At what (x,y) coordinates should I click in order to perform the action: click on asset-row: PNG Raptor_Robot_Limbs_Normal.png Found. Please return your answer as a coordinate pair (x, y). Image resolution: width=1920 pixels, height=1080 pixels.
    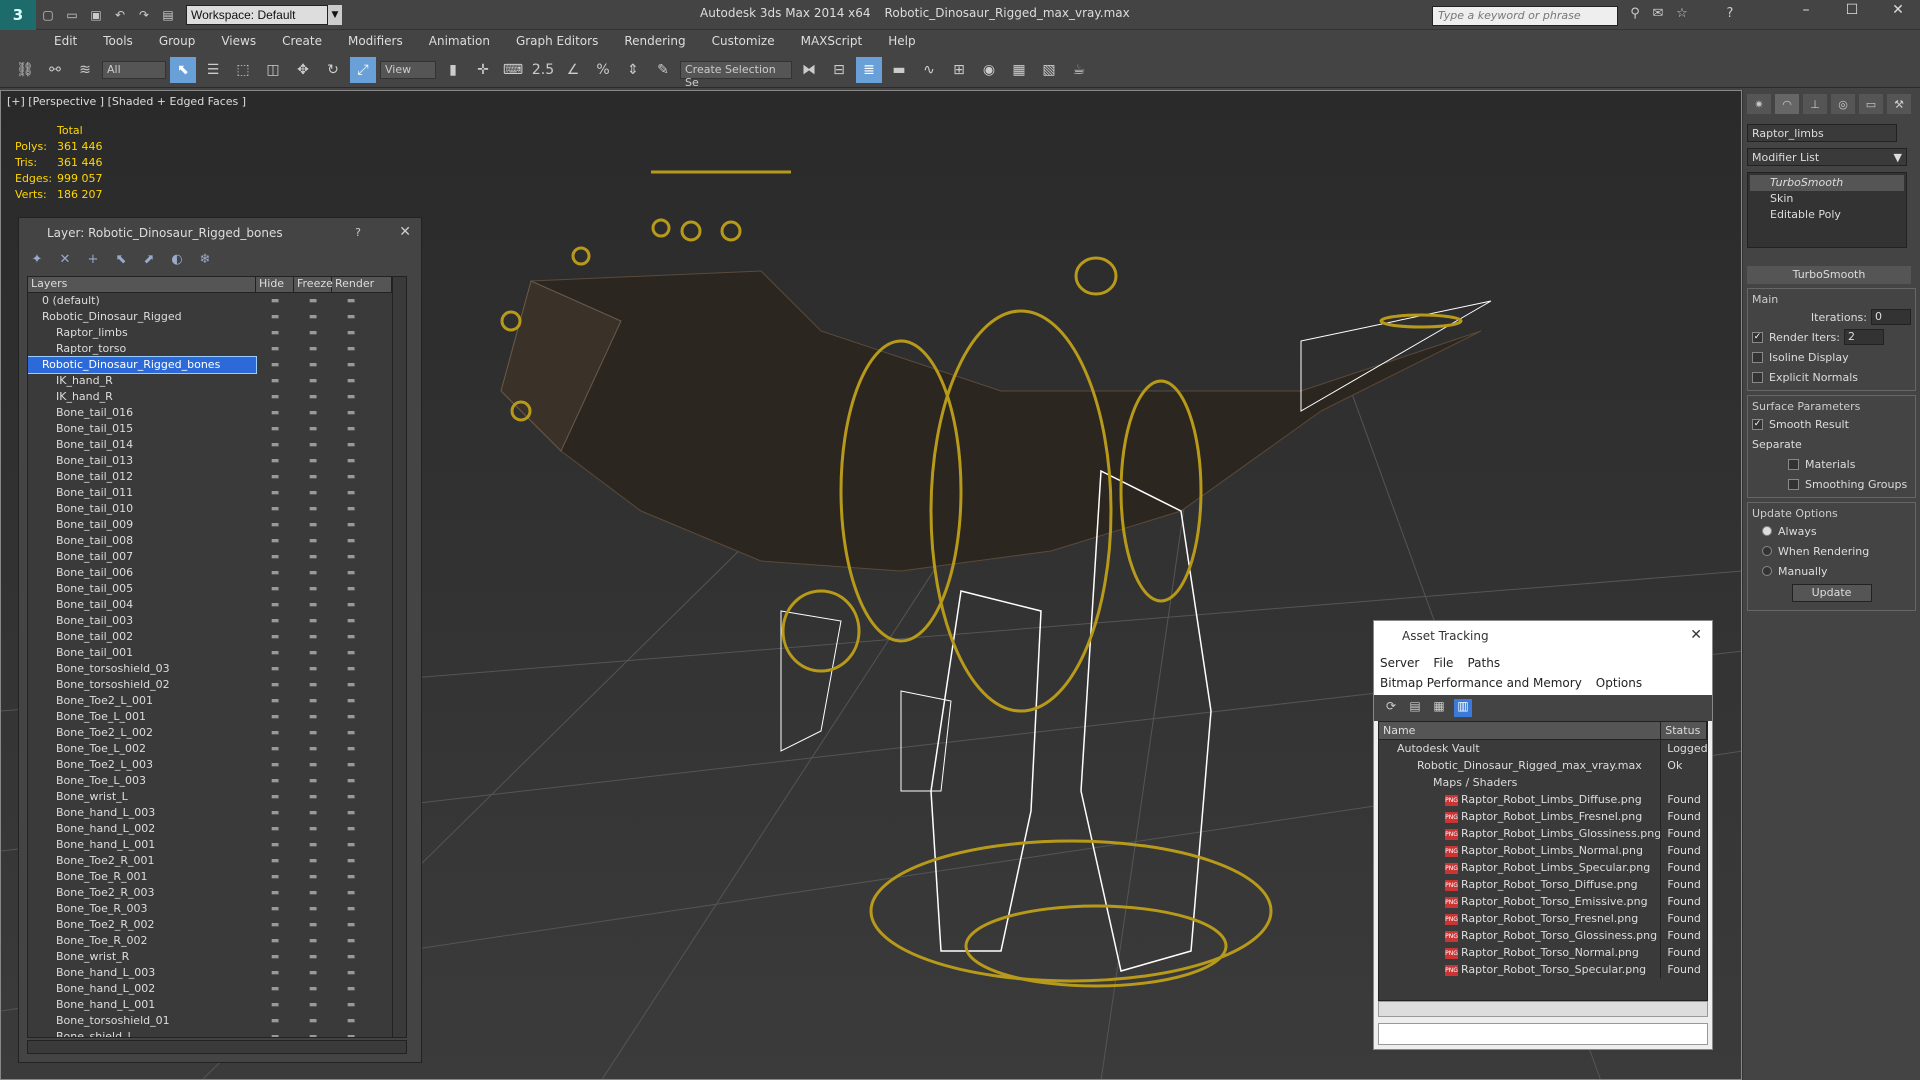
    Looking at the image, I should click on (1543, 850).